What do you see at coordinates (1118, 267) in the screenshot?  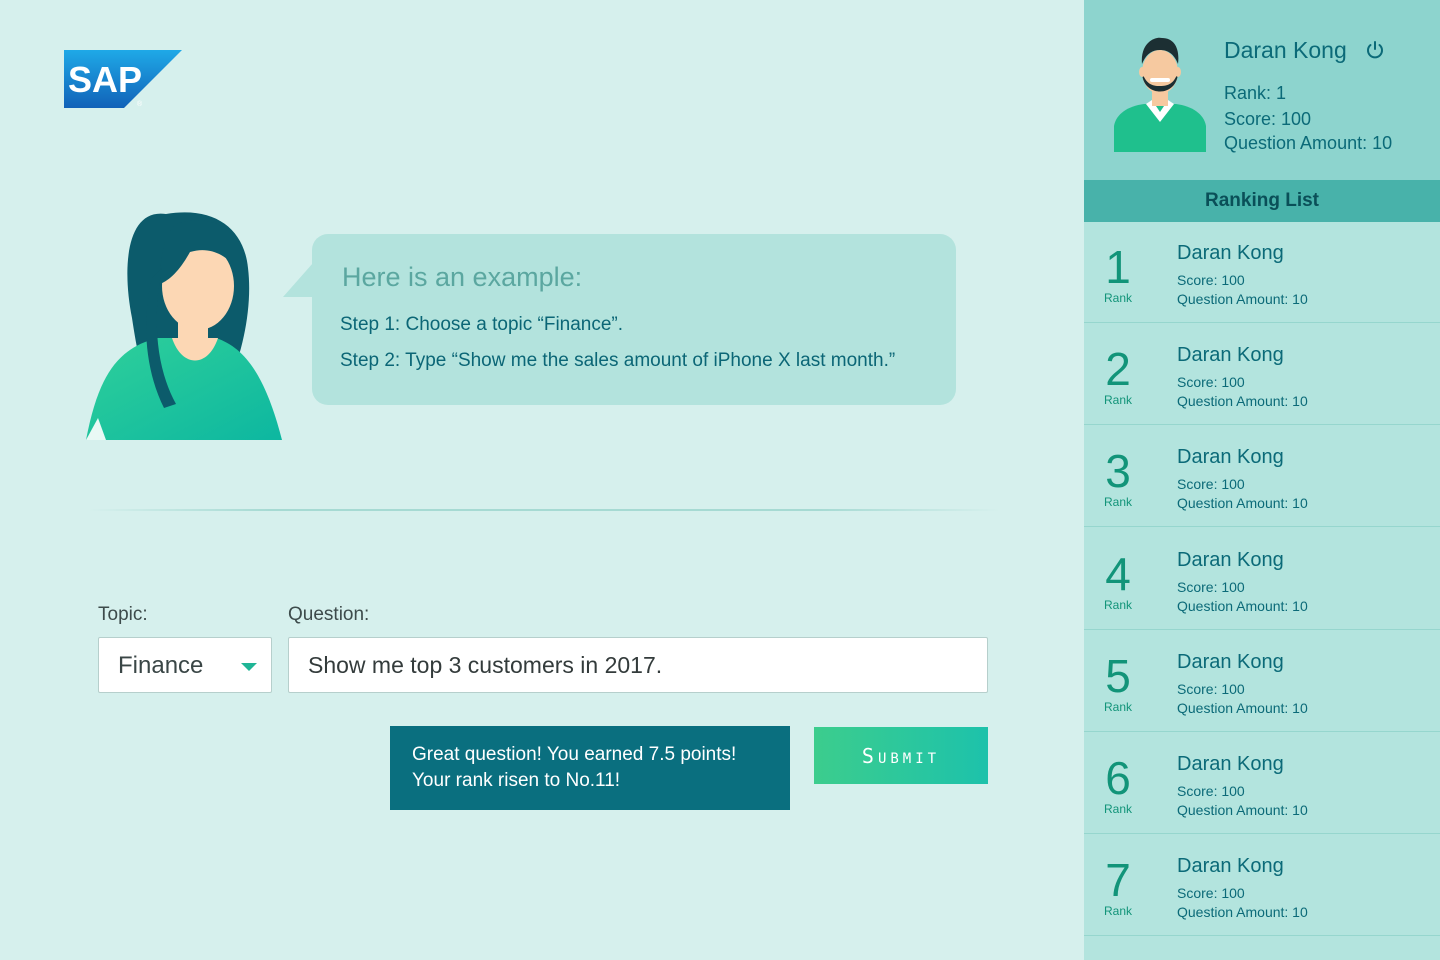 I see `rank-number: 1` at bounding box center [1118, 267].